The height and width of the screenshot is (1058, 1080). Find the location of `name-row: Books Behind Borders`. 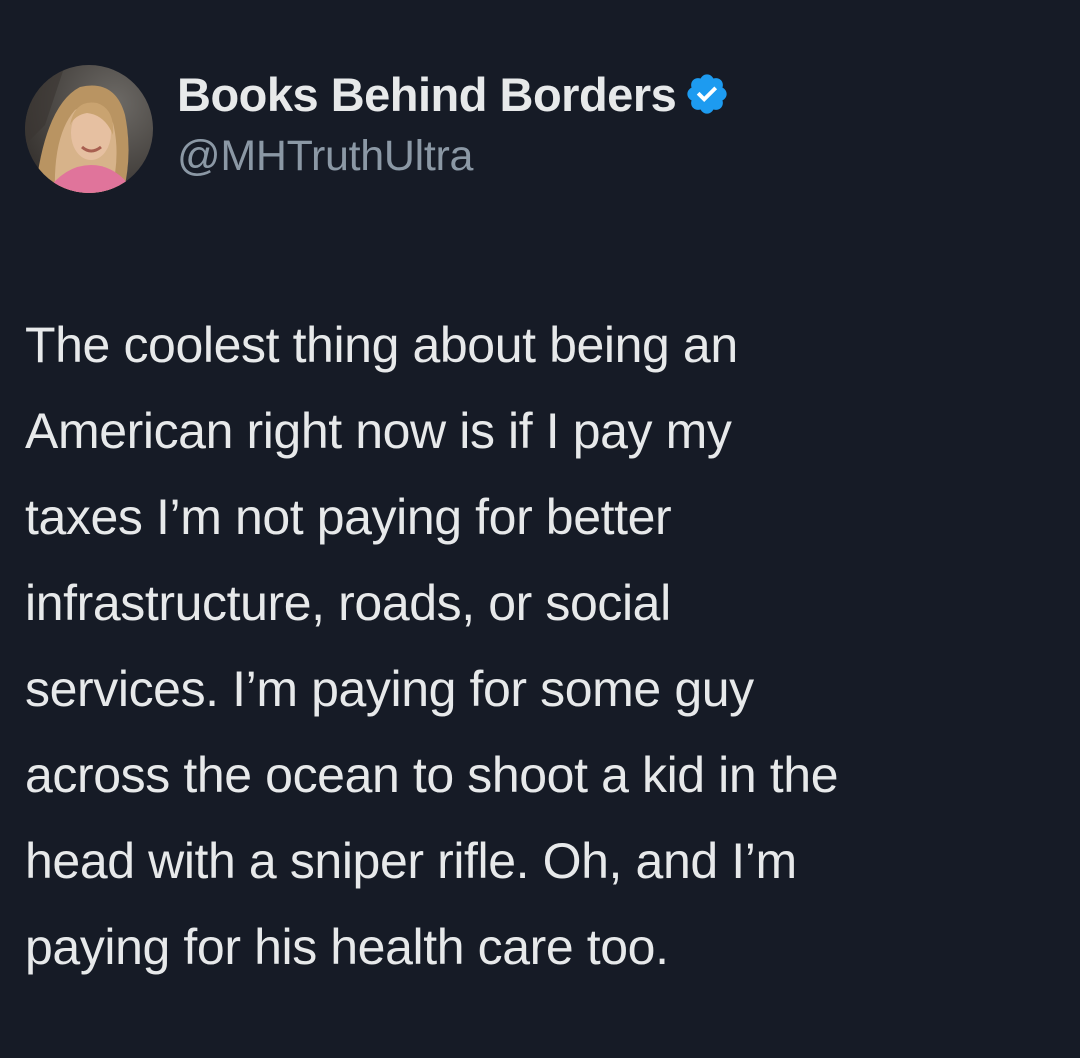

name-row: Books Behind Borders is located at coordinates (453, 94).